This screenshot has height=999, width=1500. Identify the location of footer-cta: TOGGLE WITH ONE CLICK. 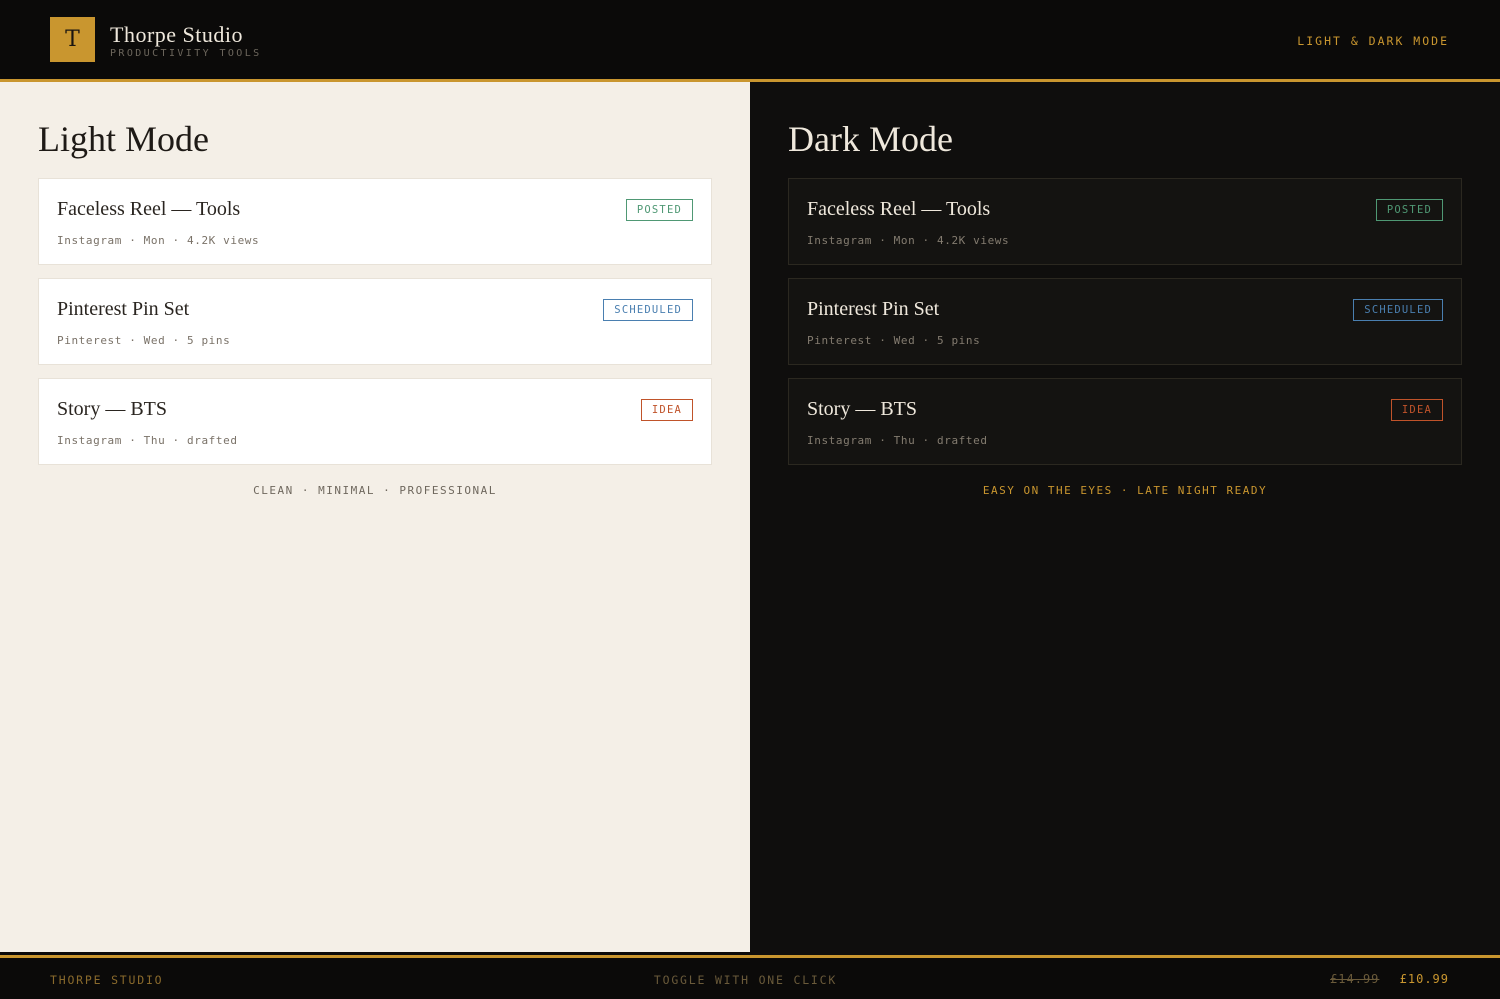
(745, 980).